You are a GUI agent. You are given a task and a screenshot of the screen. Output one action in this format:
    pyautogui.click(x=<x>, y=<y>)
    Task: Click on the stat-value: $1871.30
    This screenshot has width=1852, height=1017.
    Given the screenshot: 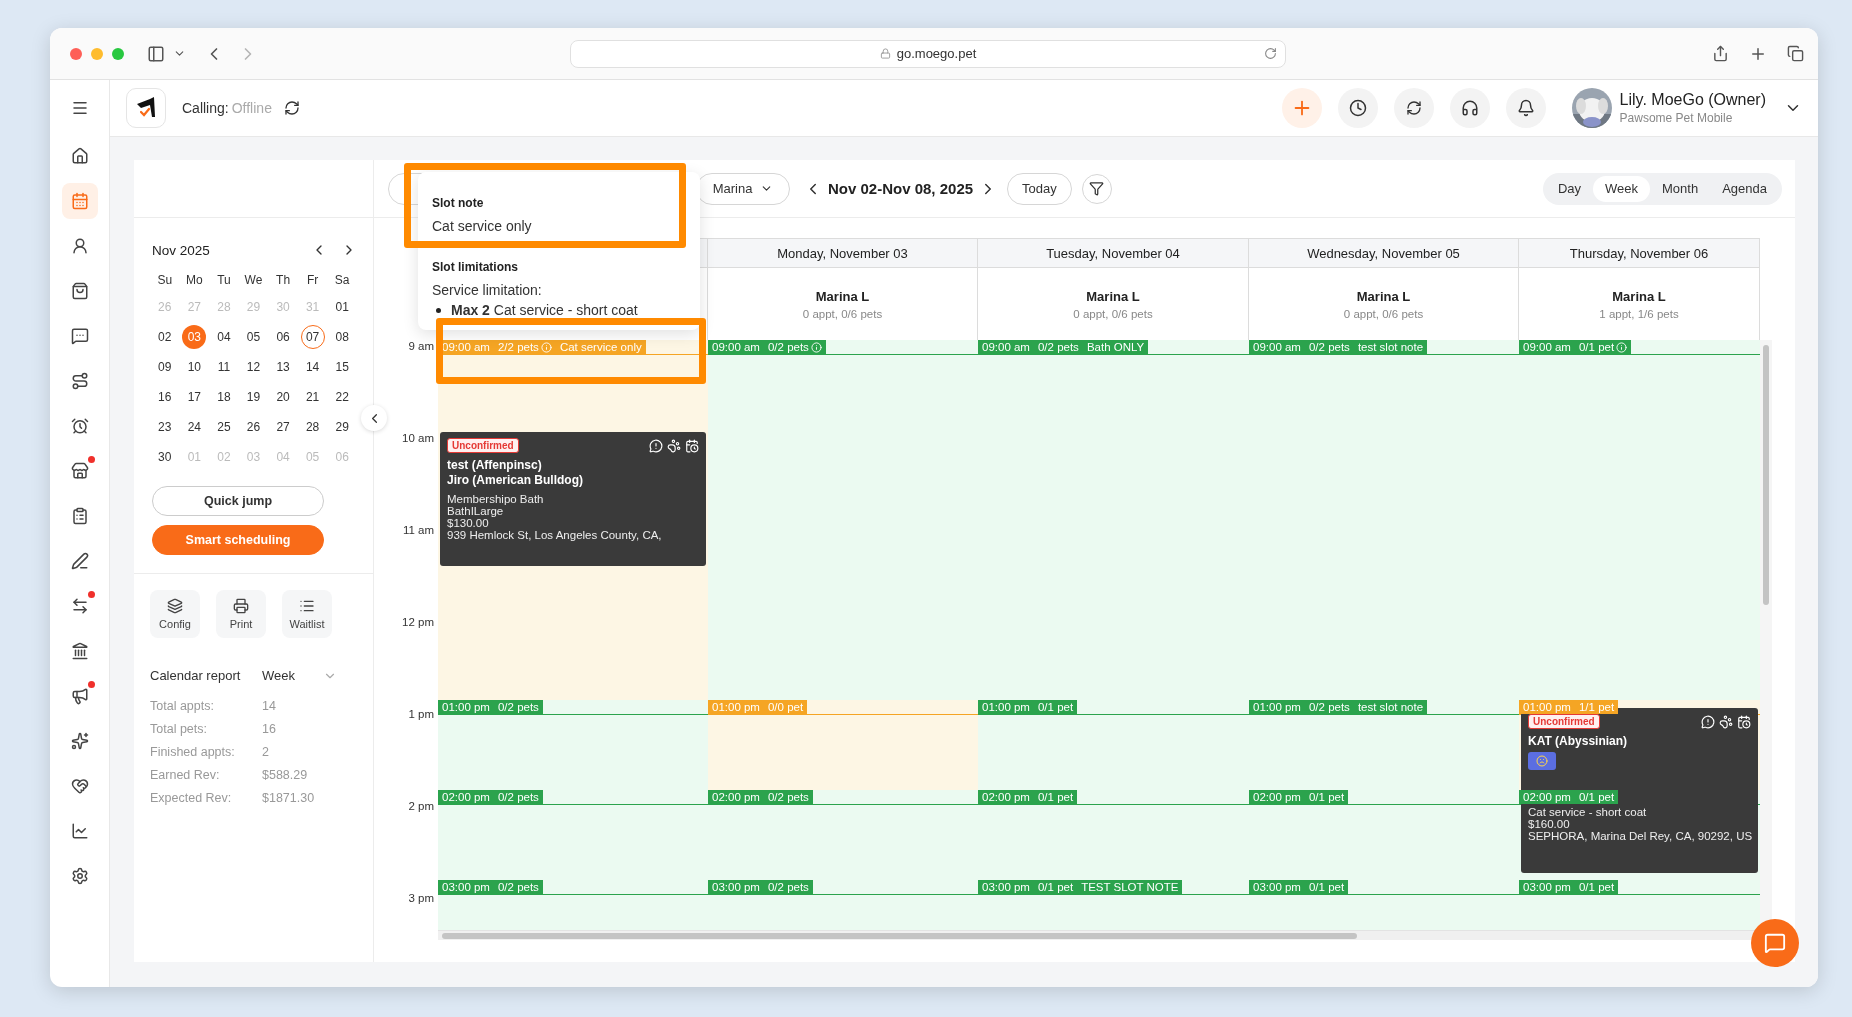 What is the action you would take?
    pyautogui.click(x=289, y=798)
    